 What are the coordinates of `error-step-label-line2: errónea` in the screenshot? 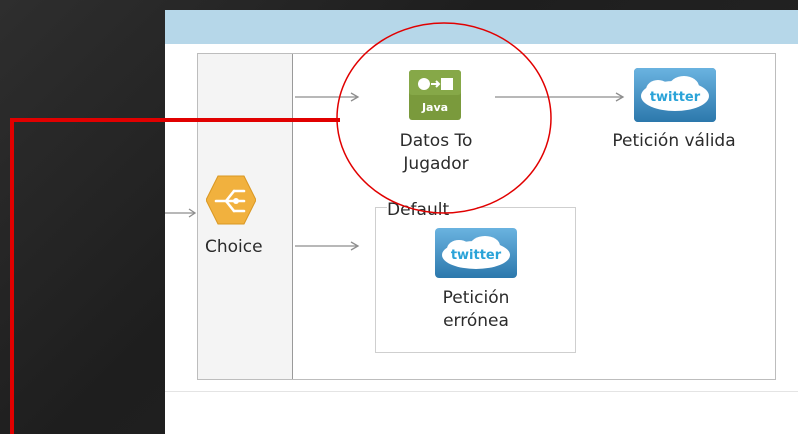 It's located at (476, 321).